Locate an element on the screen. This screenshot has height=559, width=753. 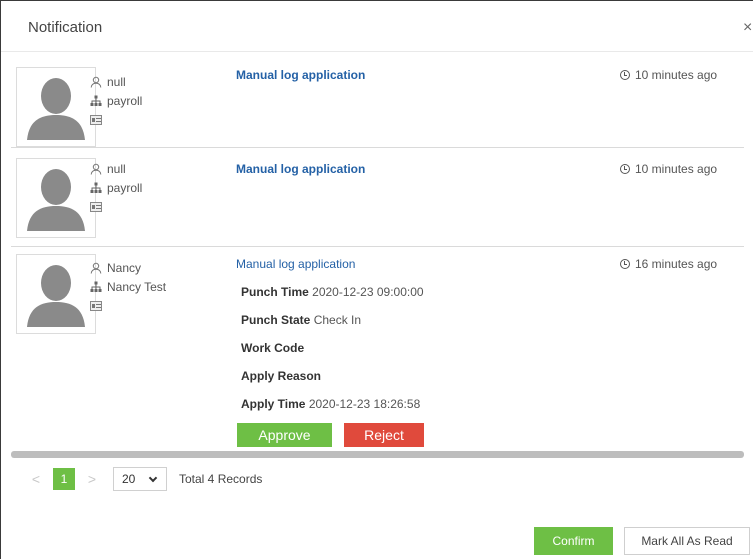
department-name: Nancy Test is located at coordinates (137, 287).